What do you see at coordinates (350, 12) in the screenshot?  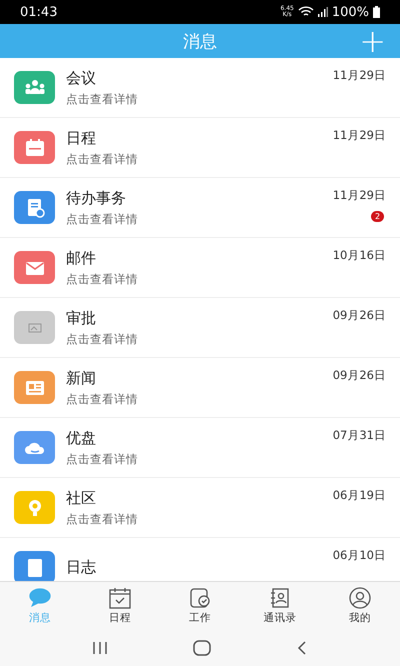 I see `battery-level: 100%` at bounding box center [350, 12].